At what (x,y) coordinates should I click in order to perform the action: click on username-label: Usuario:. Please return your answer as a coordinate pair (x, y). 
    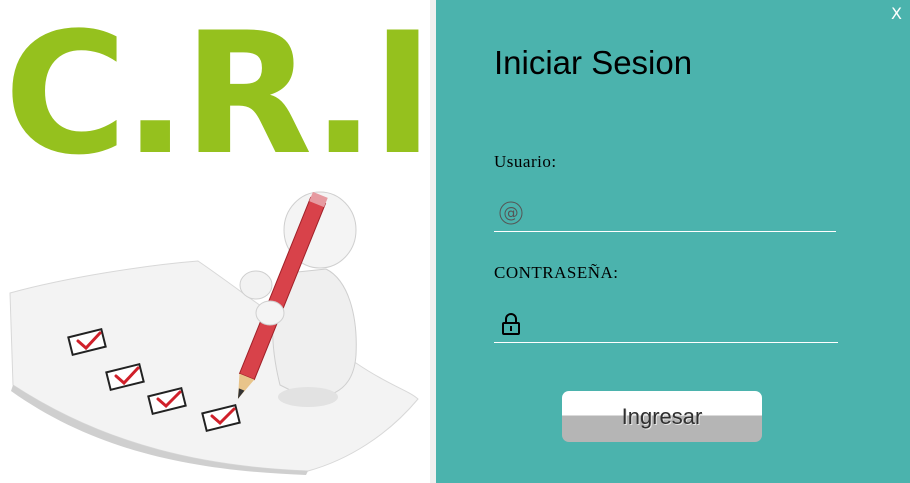
    Looking at the image, I should click on (525, 161).